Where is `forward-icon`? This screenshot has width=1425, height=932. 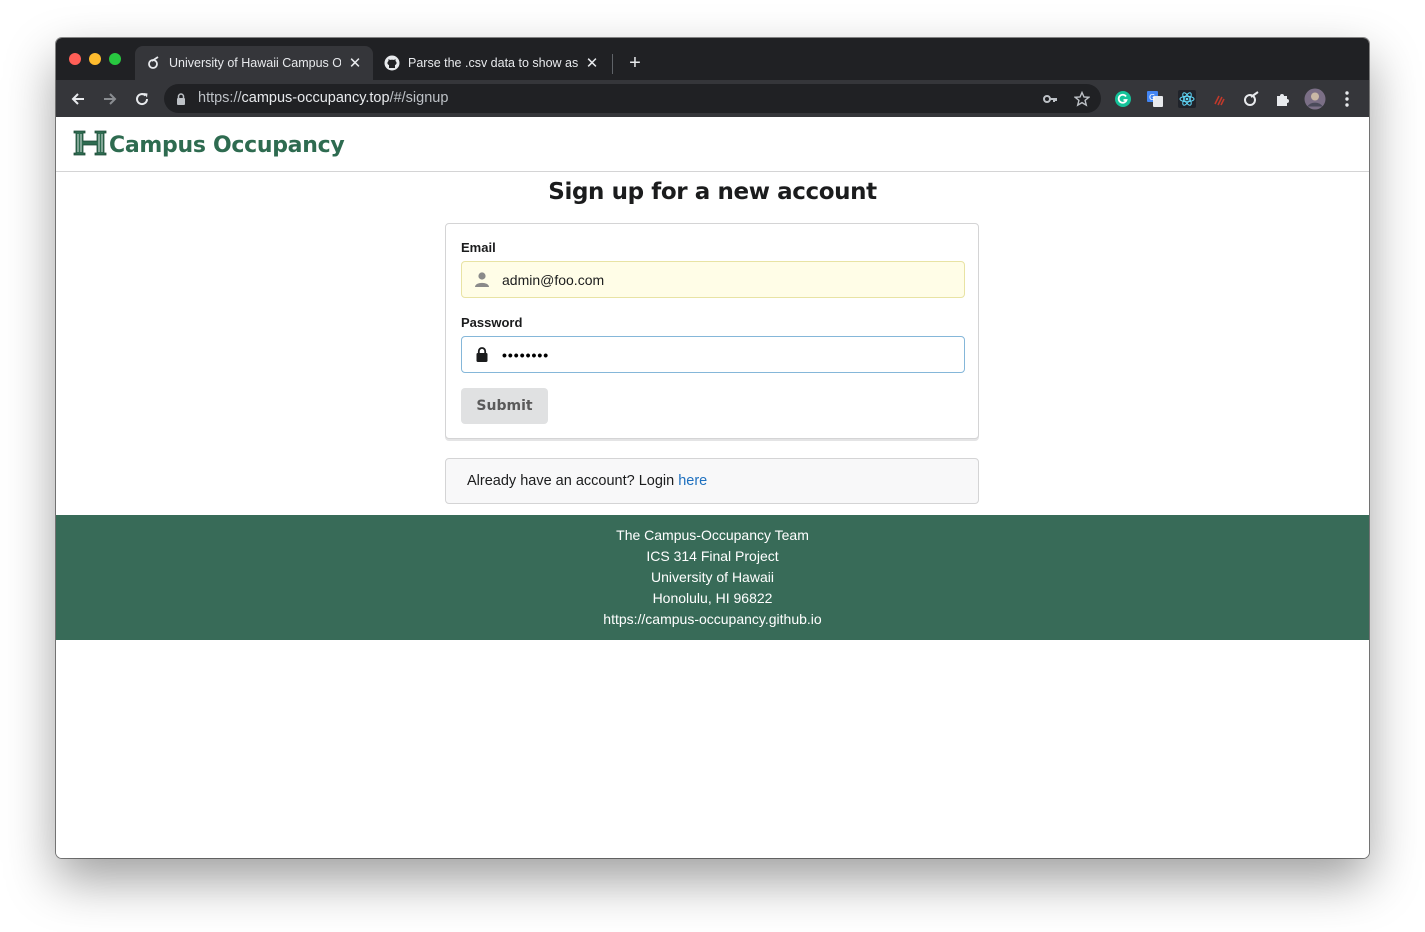
forward-icon is located at coordinates (110, 99).